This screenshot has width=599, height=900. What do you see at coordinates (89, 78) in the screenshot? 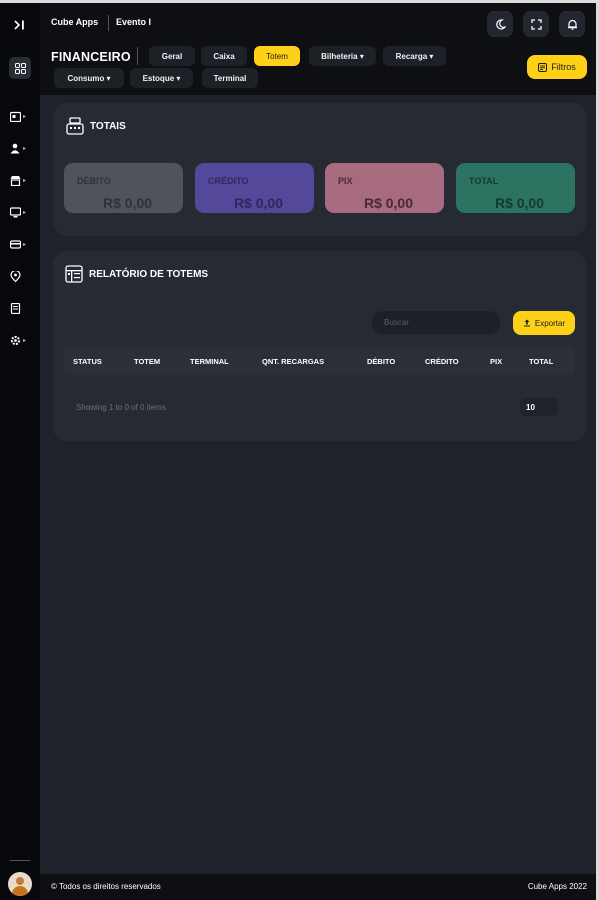
I see `tab-consumo: Consumo ▾` at bounding box center [89, 78].